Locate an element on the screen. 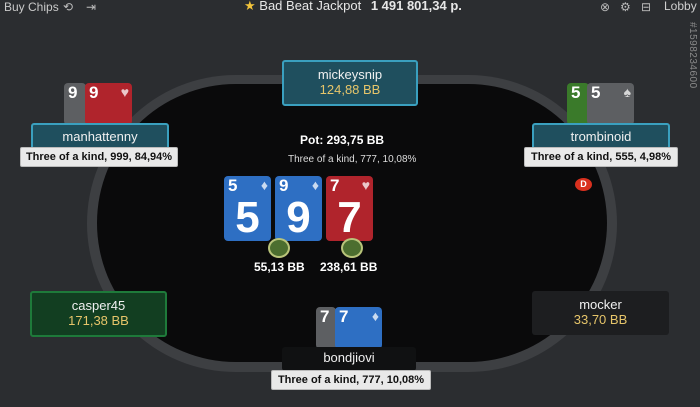 This screenshot has width=700, height=407. pot-hand-description: Three of a kind, 777, 10,08% is located at coordinates (352, 159).